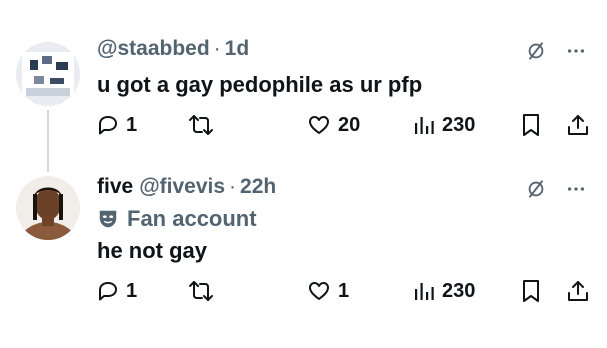 This screenshot has width=607, height=348. I want to click on like-button: 1, so click(327, 291).